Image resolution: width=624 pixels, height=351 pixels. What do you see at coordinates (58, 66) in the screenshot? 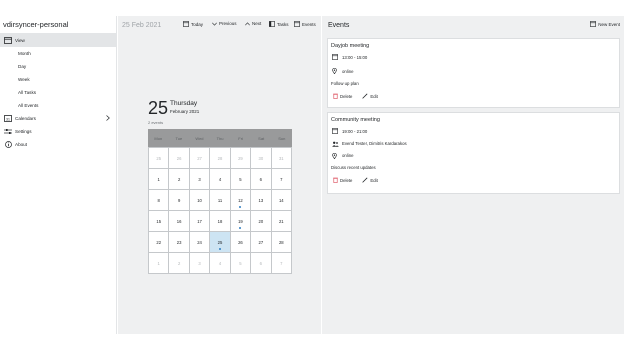
I see `sidebar-item-day: Day` at bounding box center [58, 66].